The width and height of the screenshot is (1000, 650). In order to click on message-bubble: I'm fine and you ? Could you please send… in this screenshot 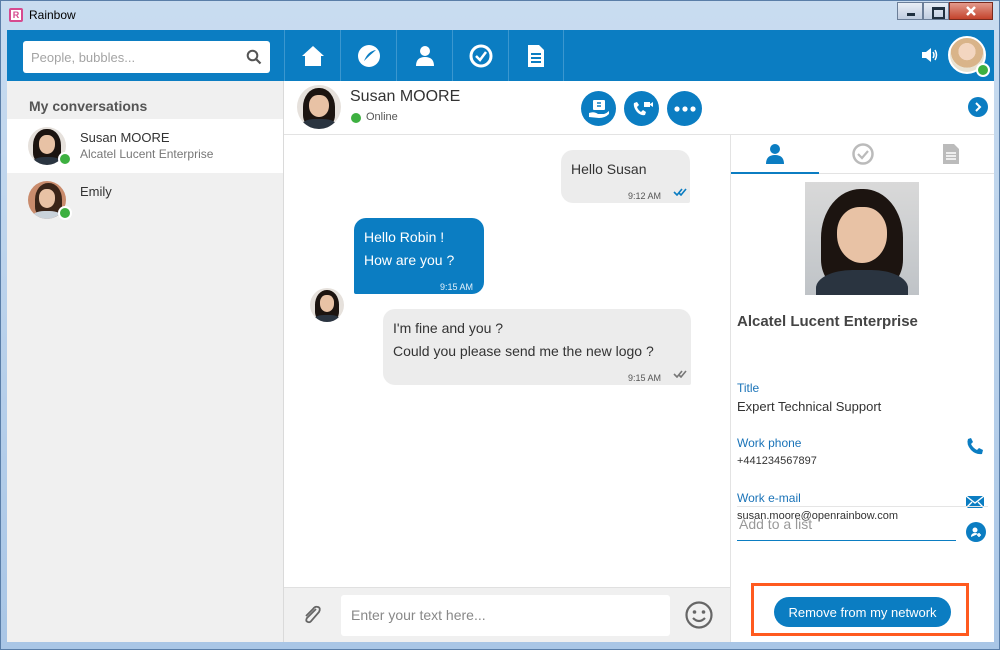, I will do `click(537, 347)`.